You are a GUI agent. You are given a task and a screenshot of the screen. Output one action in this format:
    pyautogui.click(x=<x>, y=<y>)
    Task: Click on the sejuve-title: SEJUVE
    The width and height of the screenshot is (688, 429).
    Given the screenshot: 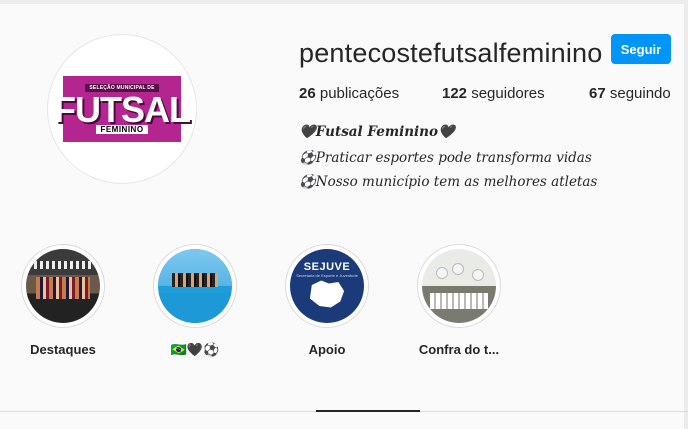 What is the action you would take?
    pyautogui.click(x=327, y=267)
    